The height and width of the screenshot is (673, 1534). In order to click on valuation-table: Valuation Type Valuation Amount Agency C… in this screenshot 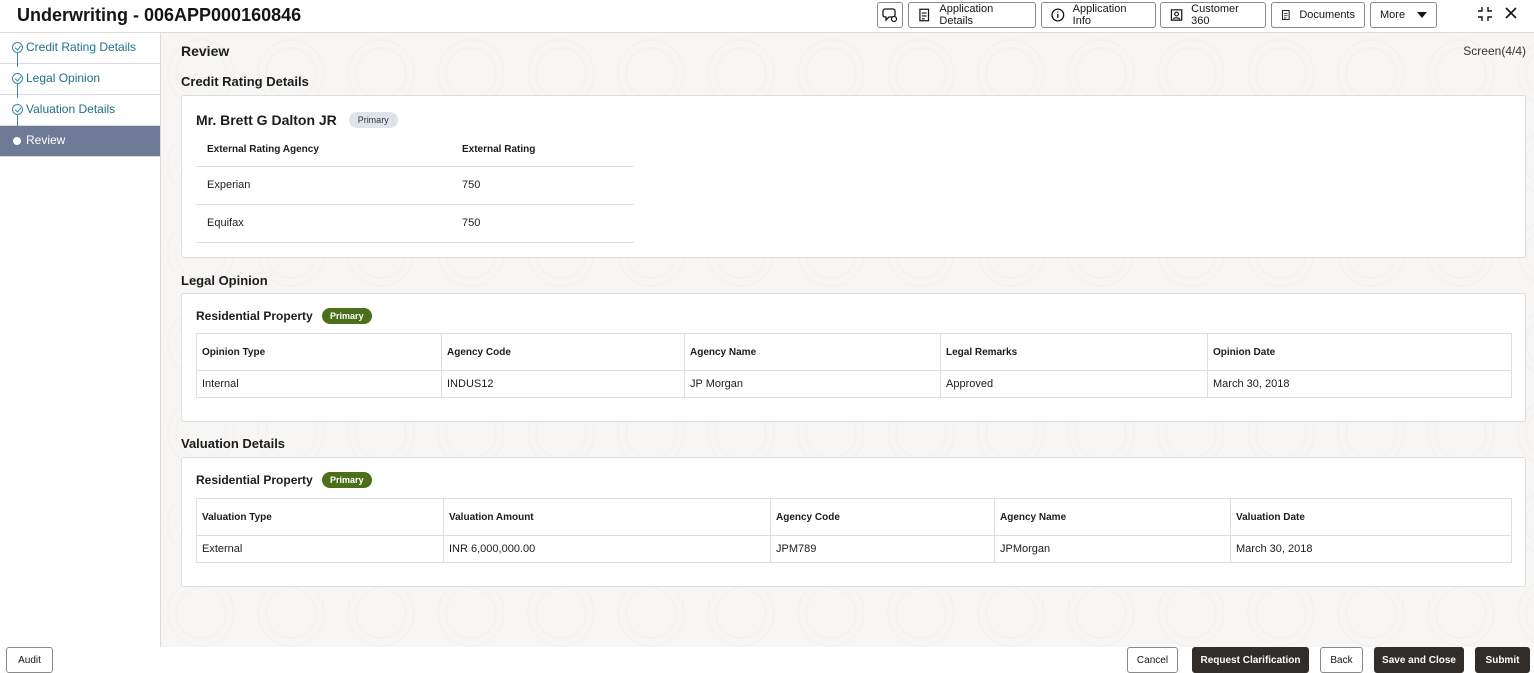, I will do `click(854, 530)`.